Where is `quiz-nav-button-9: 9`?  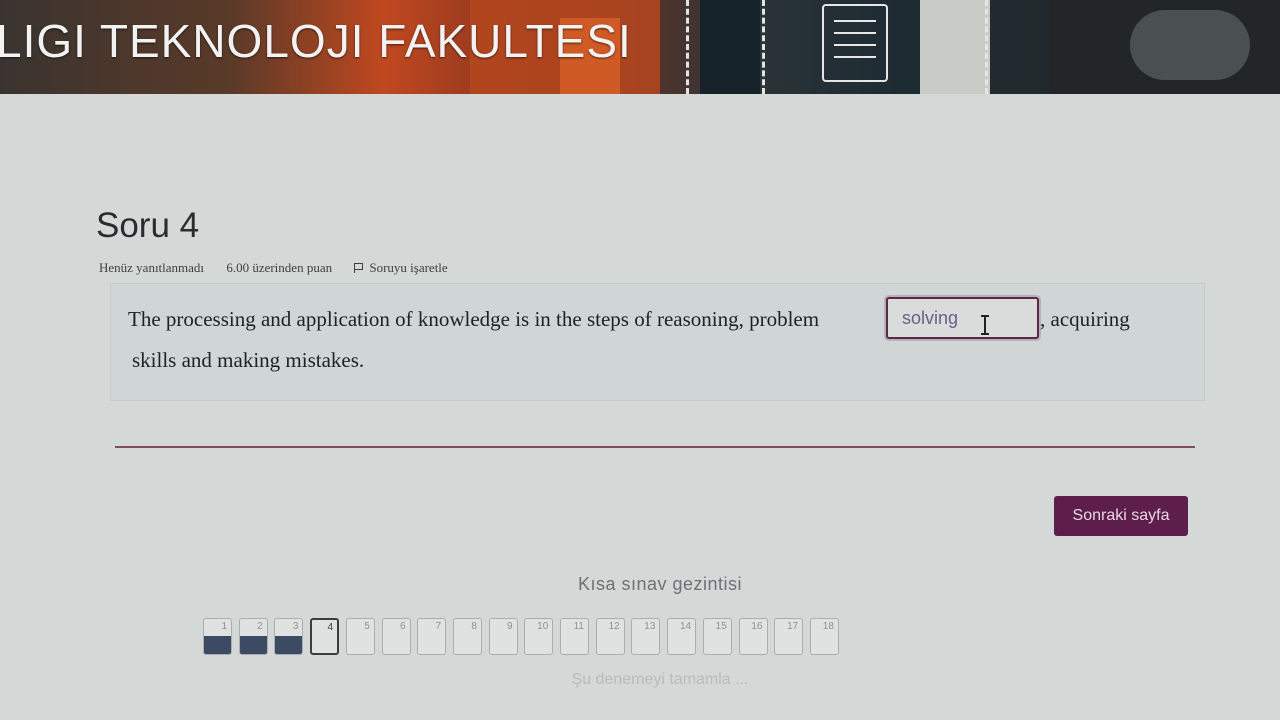
quiz-nav-button-9: 9 is located at coordinates (503, 636).